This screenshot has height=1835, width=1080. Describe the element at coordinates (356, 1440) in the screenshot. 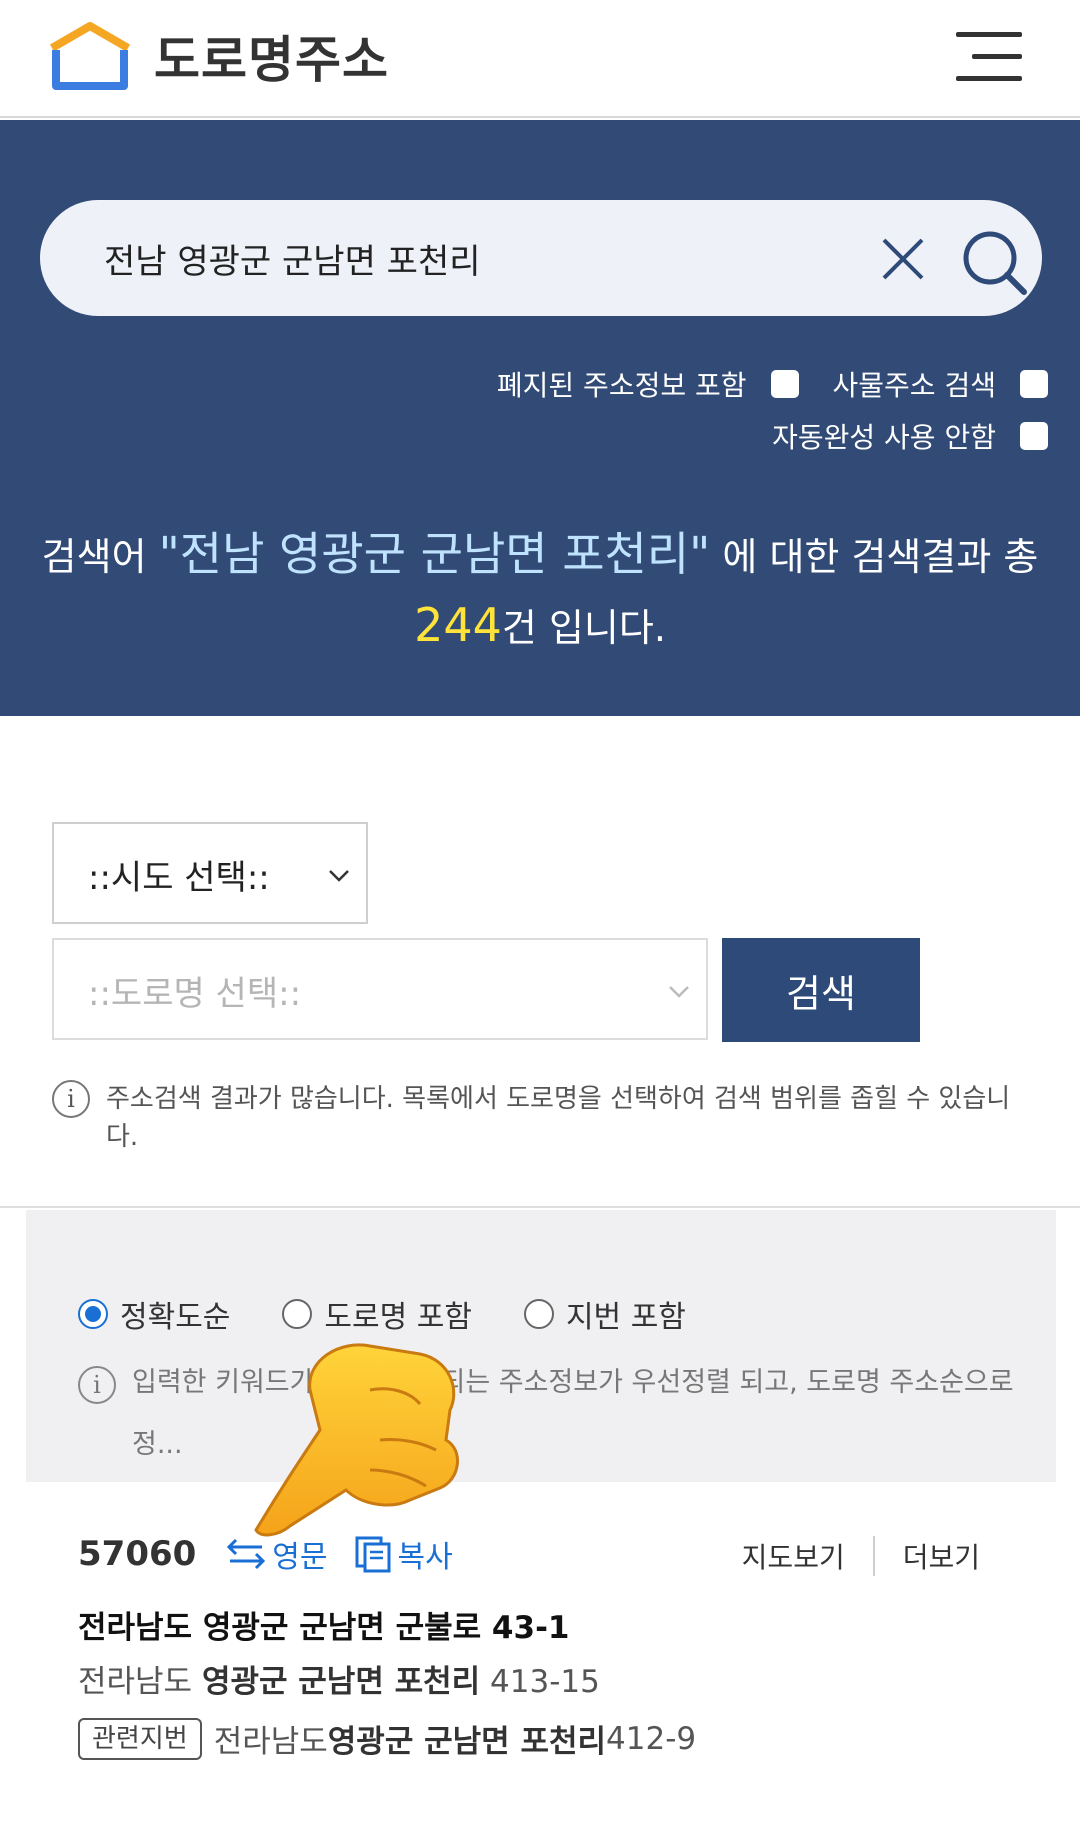

I see `pointing-hand-icon` at that location.